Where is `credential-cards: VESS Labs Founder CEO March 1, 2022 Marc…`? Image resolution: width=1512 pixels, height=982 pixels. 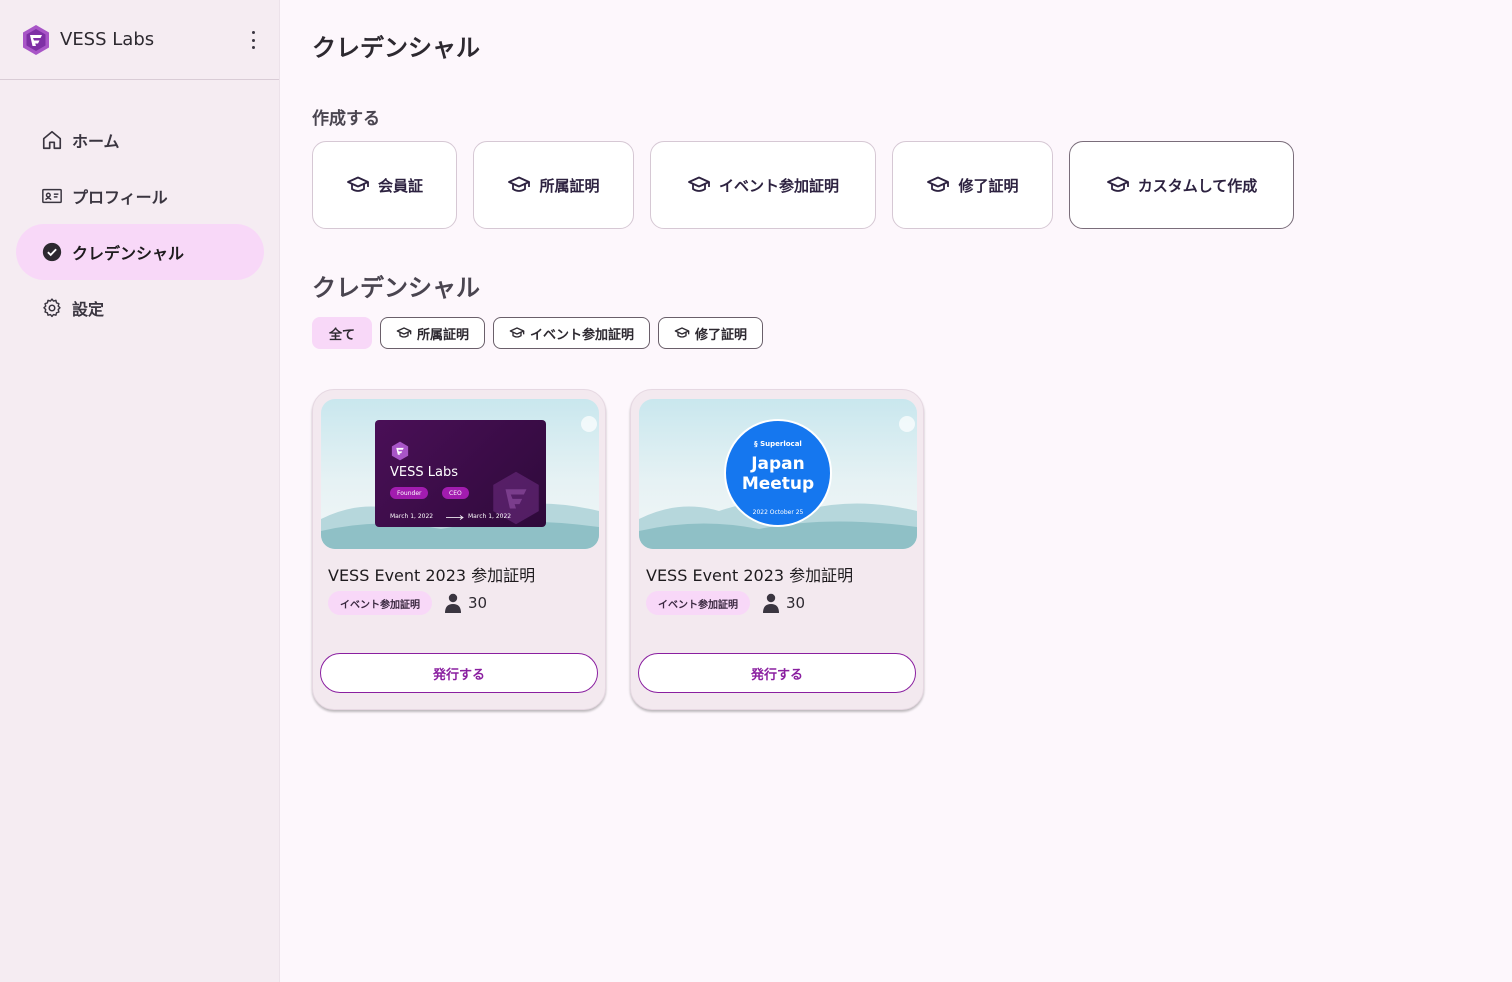 credential-cards: VESS Labs Founder CEO March 1, 2022 Marc… is located at coordinates (618, 549).